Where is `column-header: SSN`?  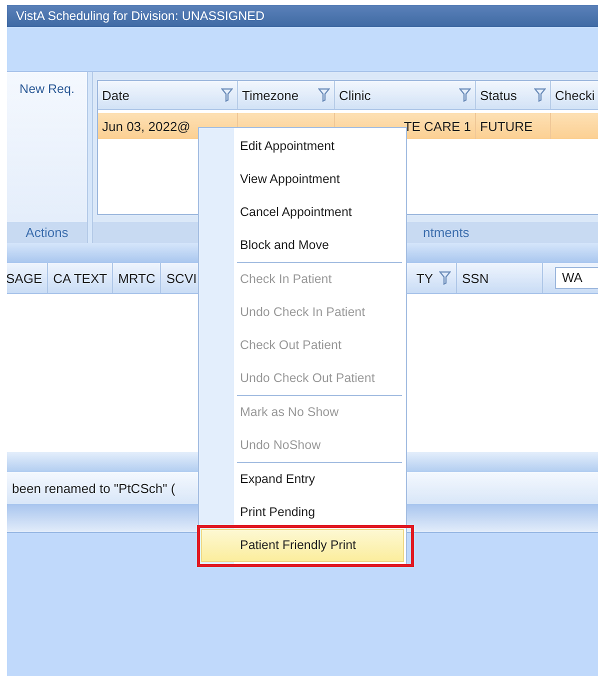
column-header: SSN is located at coordinates (500, 278).